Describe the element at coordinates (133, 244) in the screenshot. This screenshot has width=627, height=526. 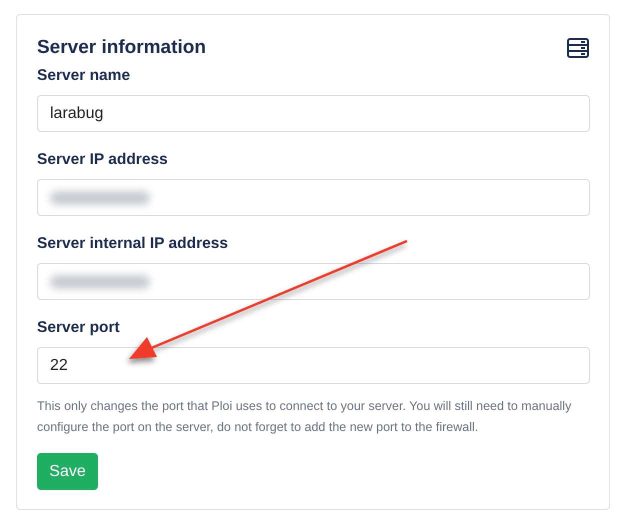
I see `field-label: Server internal IP address` at that location.